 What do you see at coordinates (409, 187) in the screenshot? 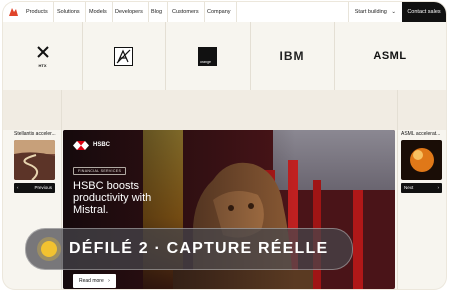
I see `next-label: Next` at bounding box center [409, 187].